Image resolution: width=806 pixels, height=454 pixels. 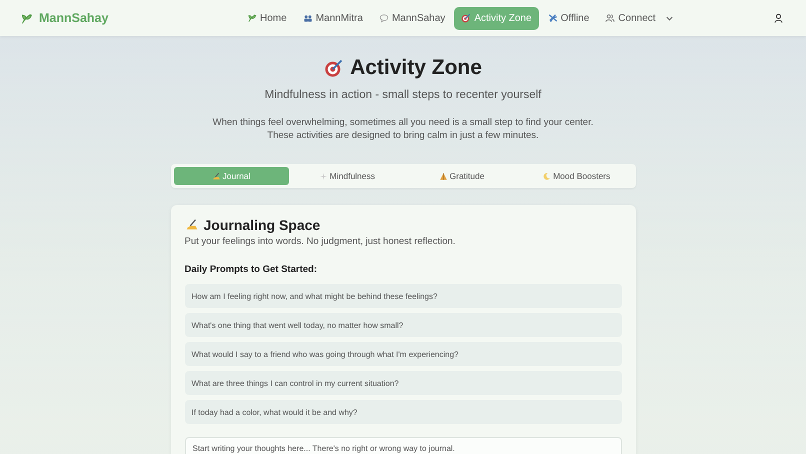 I want to click on description-text: These activities are designed to bring calm in just a few minutes., so click(x=403, y=135).